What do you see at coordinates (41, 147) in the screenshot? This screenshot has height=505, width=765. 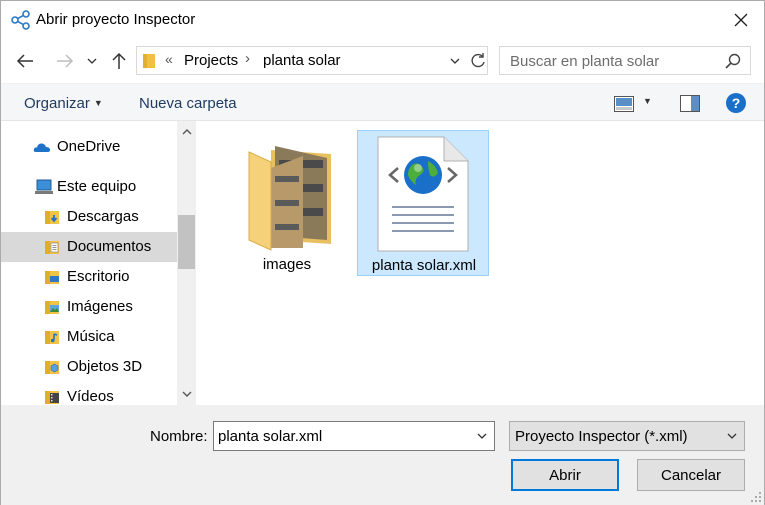 I see `onedrive-icon` at bounding box center [41, 147].